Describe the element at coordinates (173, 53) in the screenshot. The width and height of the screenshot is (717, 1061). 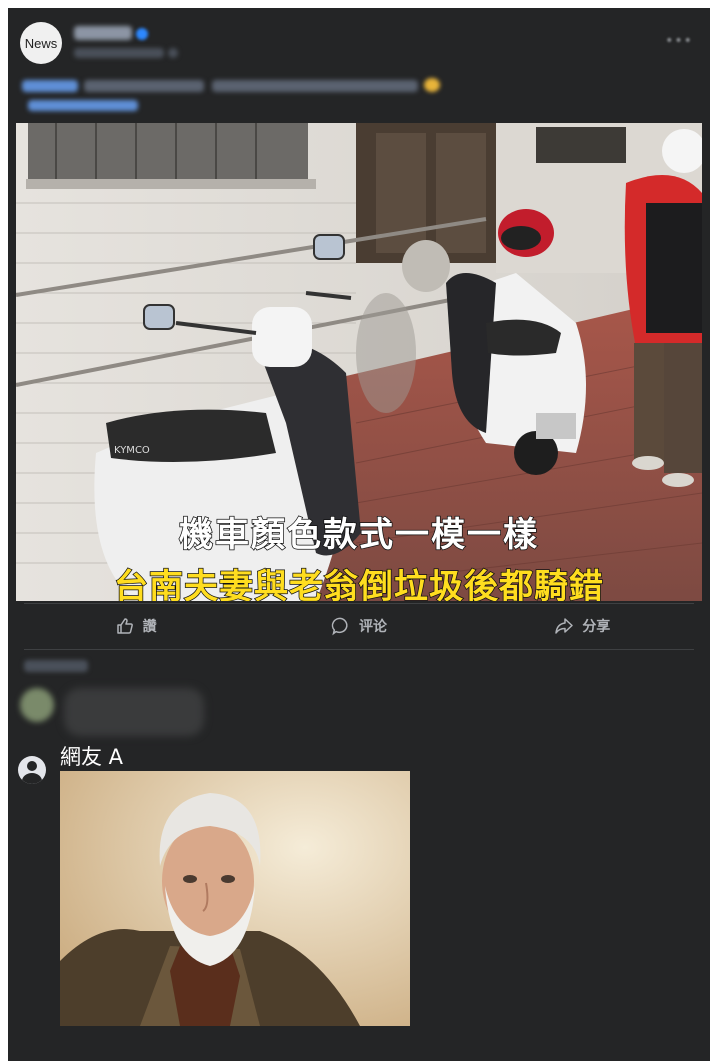
I see `globe-icon` at that location.